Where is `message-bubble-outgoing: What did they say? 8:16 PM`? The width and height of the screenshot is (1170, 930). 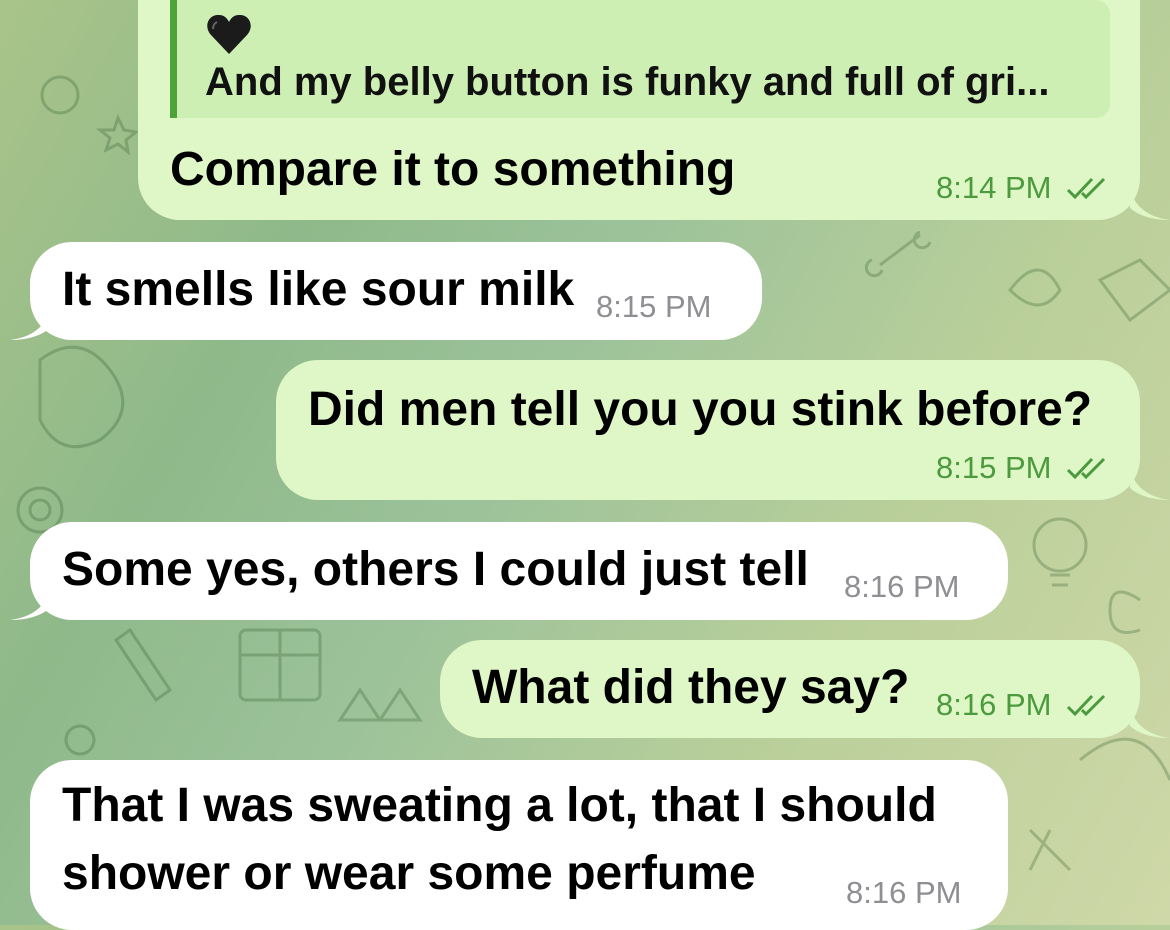
message-bubble-outgoing: What did they say? 8:16 PM is located at coordinates (805, 689).